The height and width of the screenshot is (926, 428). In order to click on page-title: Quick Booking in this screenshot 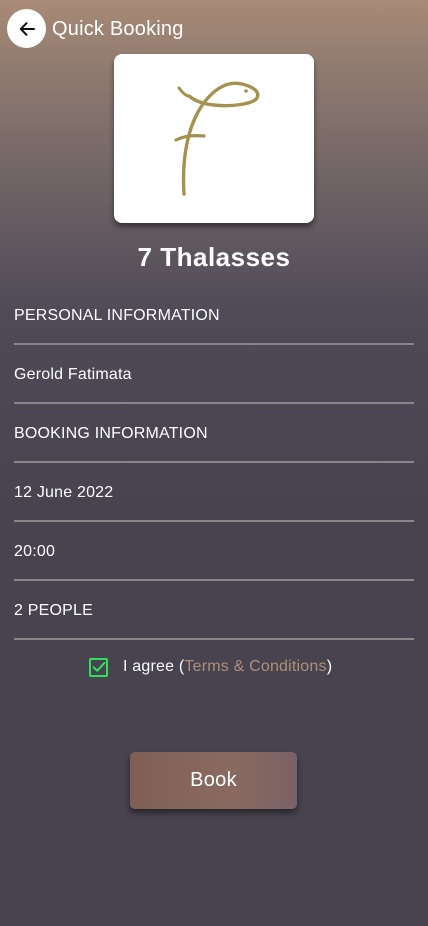, I will do `click(118, 29)`.